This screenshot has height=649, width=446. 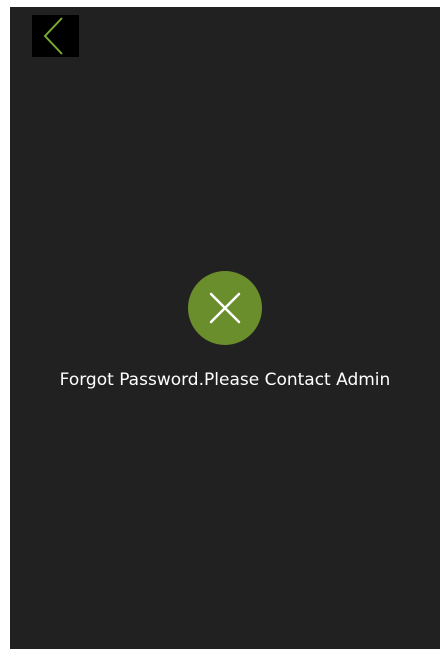 What do you see at coordinates (53, 36) in the screenshot?
I see `chevron-left-icon` at bounding box center [53, 36].